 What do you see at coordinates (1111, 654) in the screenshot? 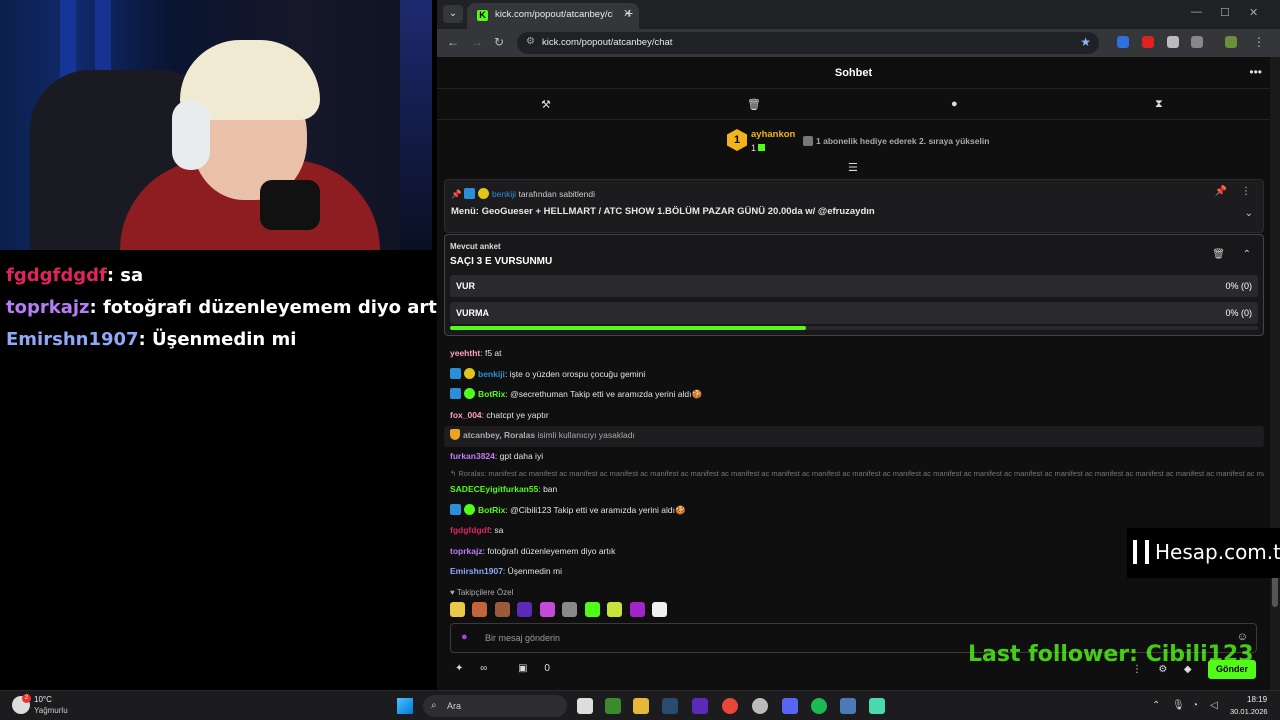
I see `last-follower-overlay: Last follower: Cibili123` at bounding box center [1111, 654].